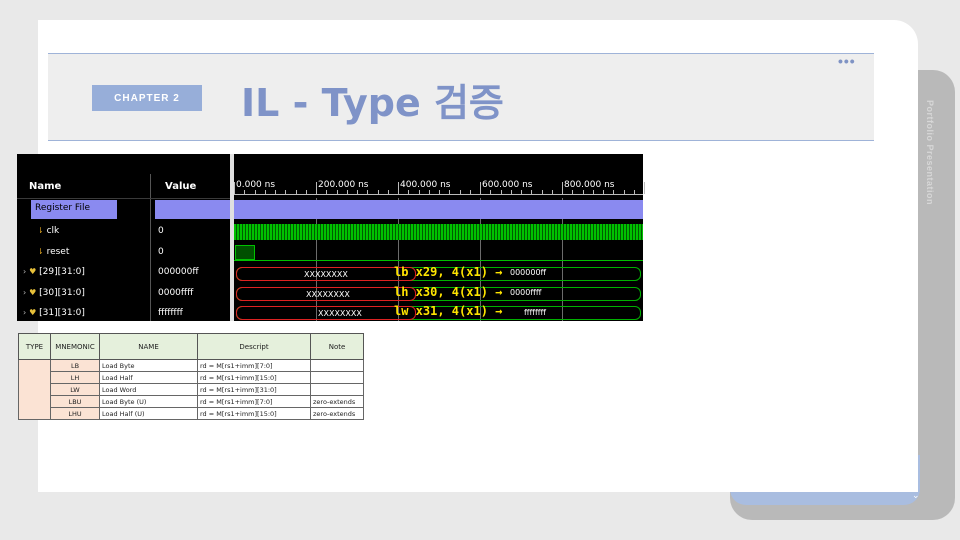  Describe the element at coordinates (54, 313) in the screenshot. I see `signal-reg31: › ♥ [31][31:0]` at that location.